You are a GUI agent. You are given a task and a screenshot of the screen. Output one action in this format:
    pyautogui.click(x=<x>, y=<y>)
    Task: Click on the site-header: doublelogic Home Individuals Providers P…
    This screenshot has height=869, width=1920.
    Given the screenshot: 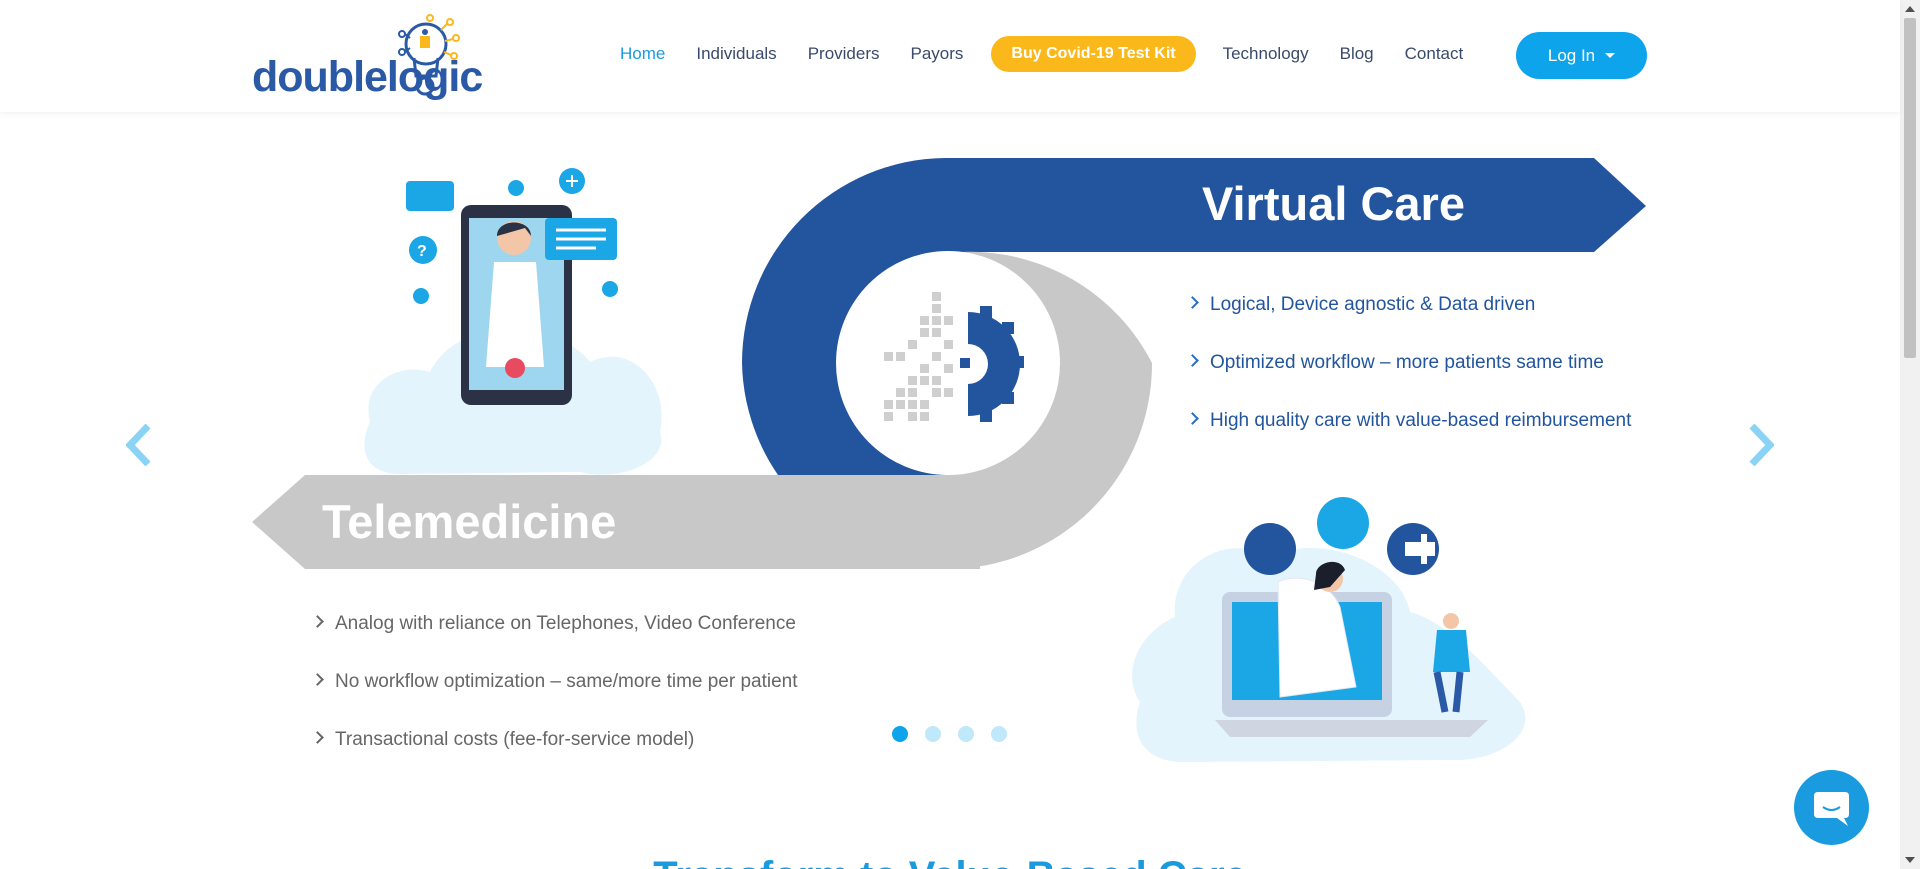 What is the action you would take?
    pyautogui.click(x=950, y=56)
    